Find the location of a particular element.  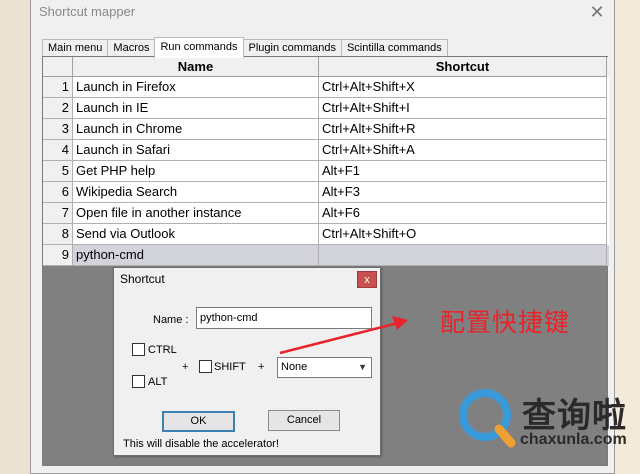

cancel-button: Cancel is located at coordinates (304, 420).